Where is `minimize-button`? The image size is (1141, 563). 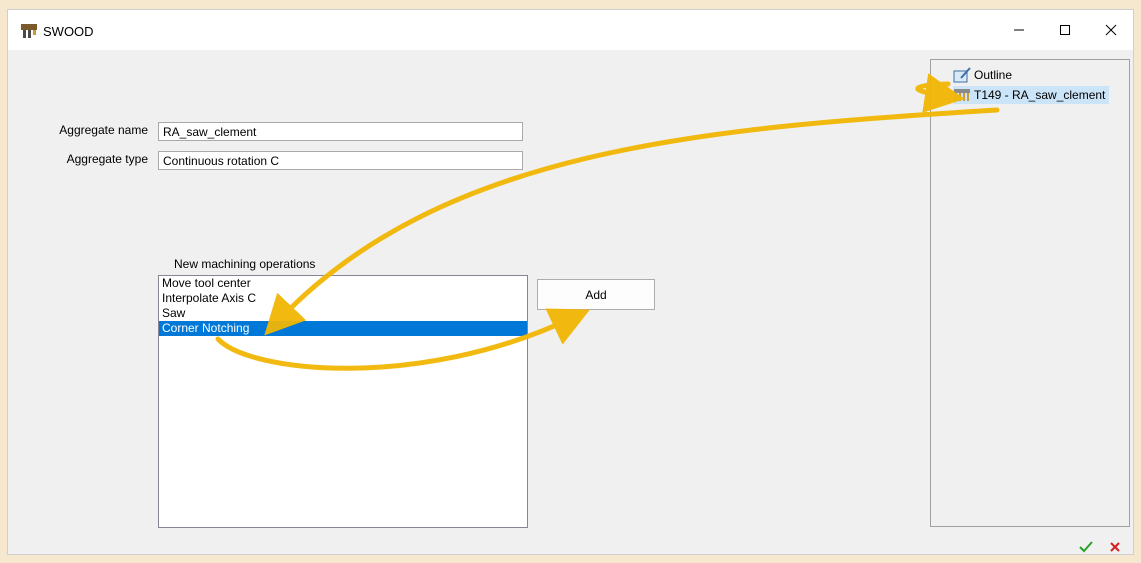 minimize-button is located at coordinates (1019, 30).